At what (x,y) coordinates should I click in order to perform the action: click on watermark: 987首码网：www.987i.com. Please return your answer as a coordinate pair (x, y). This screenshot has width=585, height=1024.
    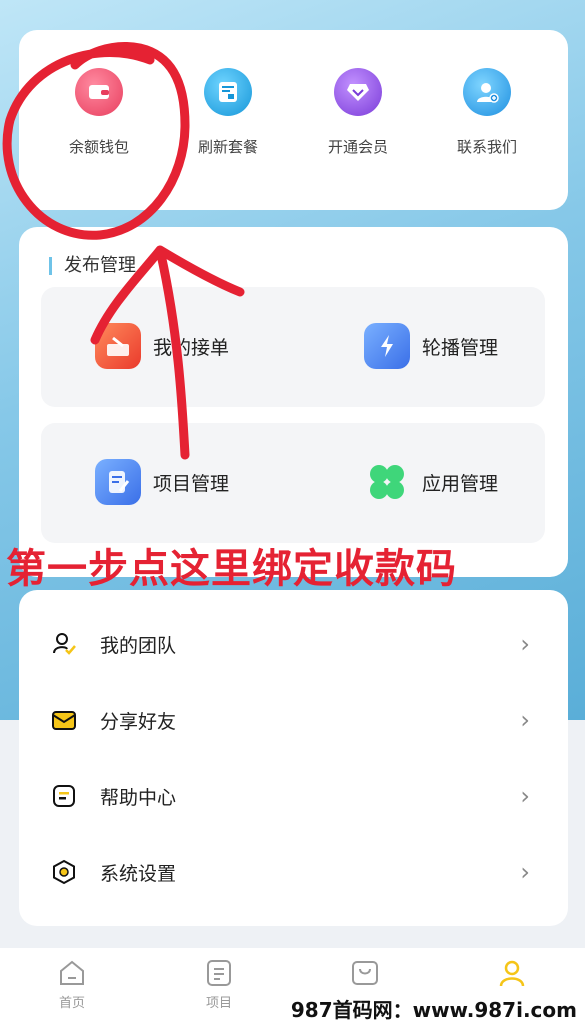
    Looking at the image, I should click on (433, 1010).